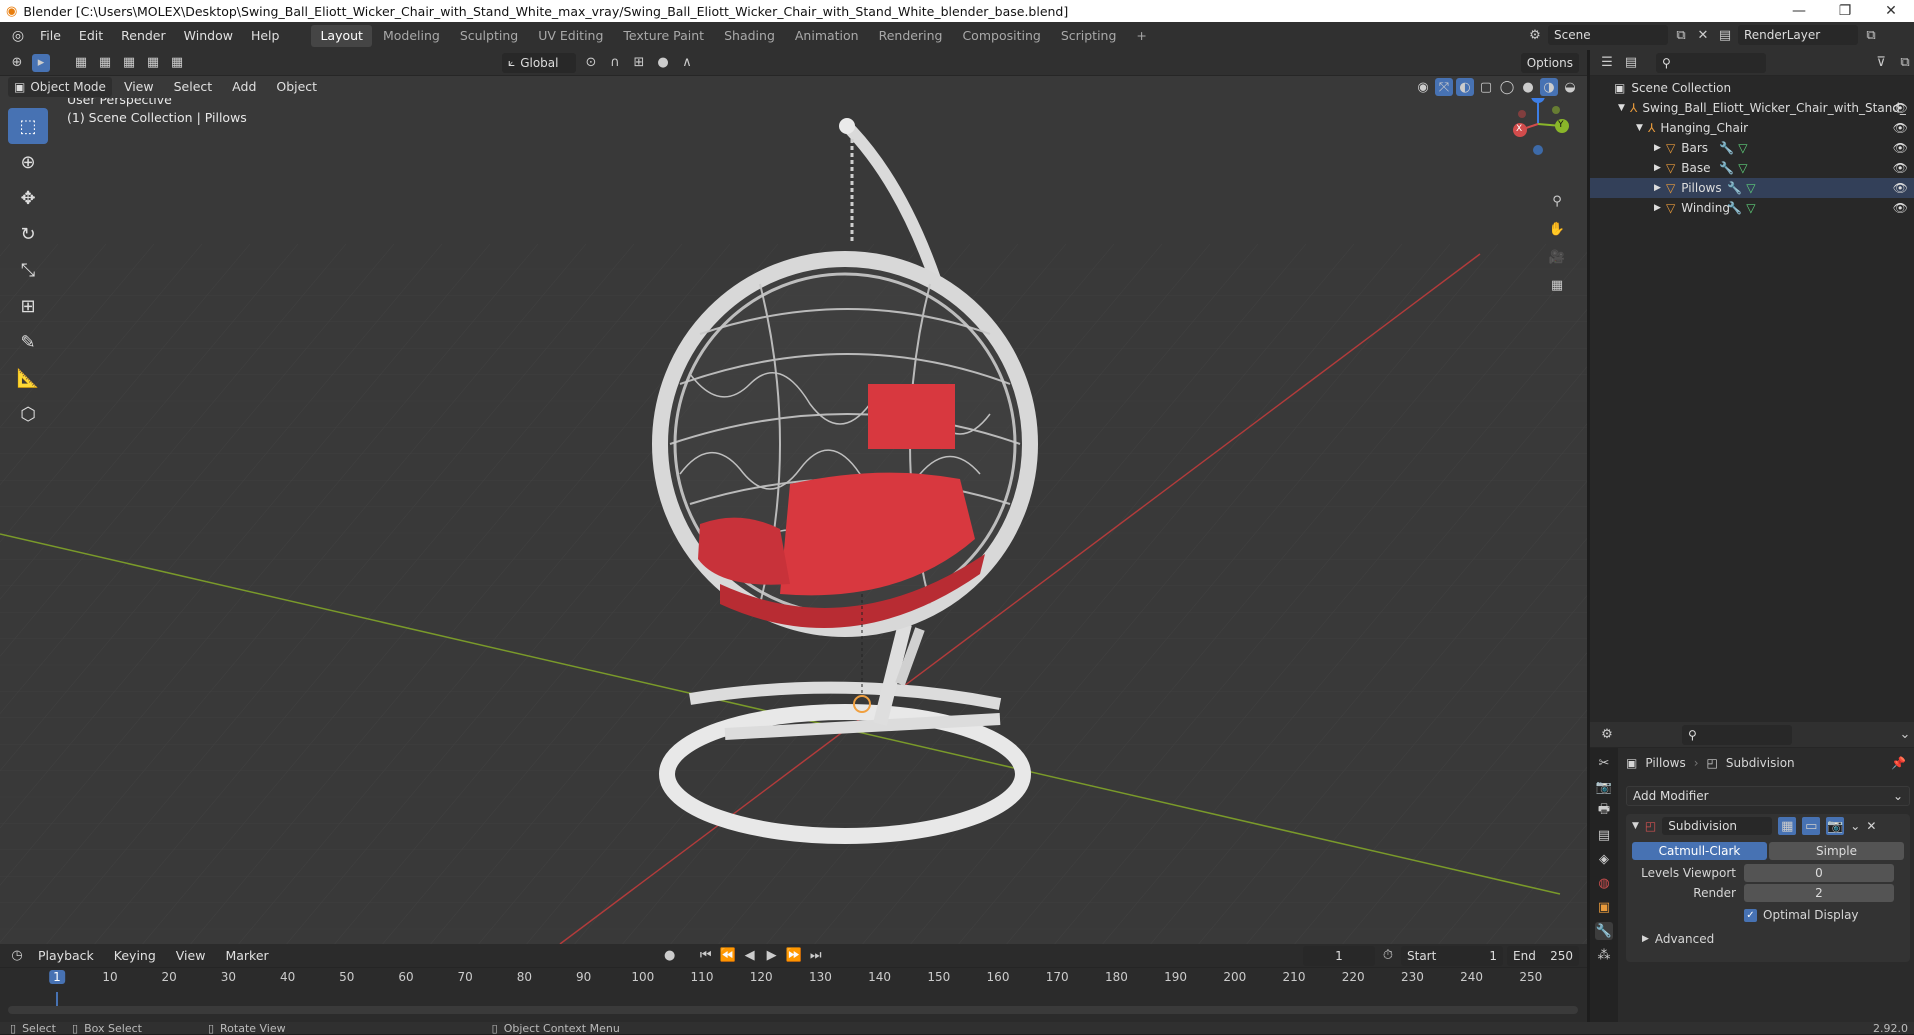  I want to click on timeline-menu-playback: Playback, so click(66, 956).